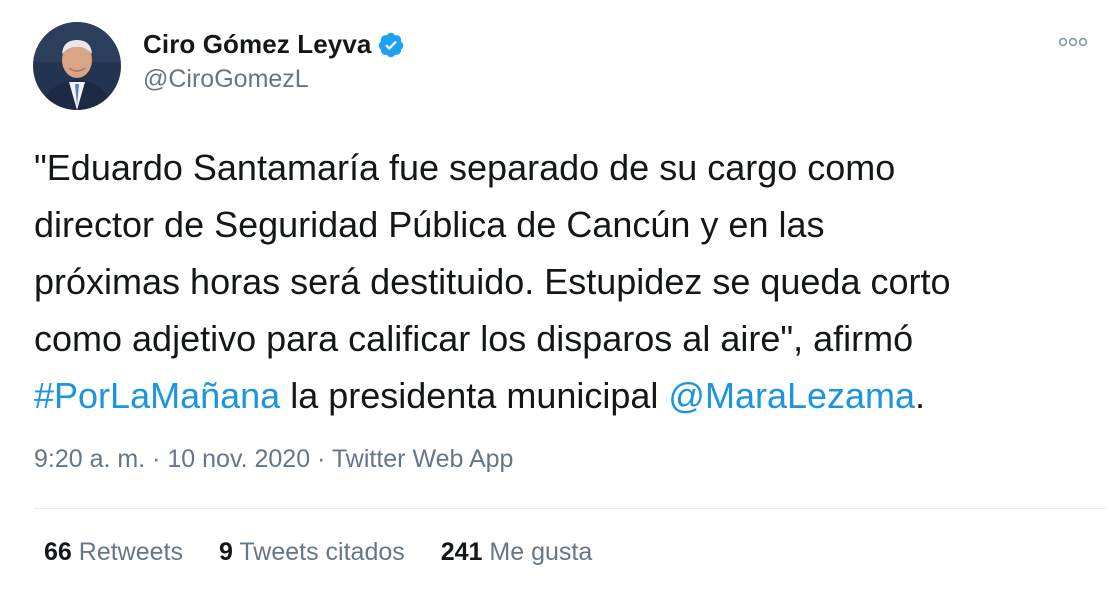 Image resolution: width=1120 pixels, height=601 pixels. I want to click on stat-count: 9, so click(225, 552).